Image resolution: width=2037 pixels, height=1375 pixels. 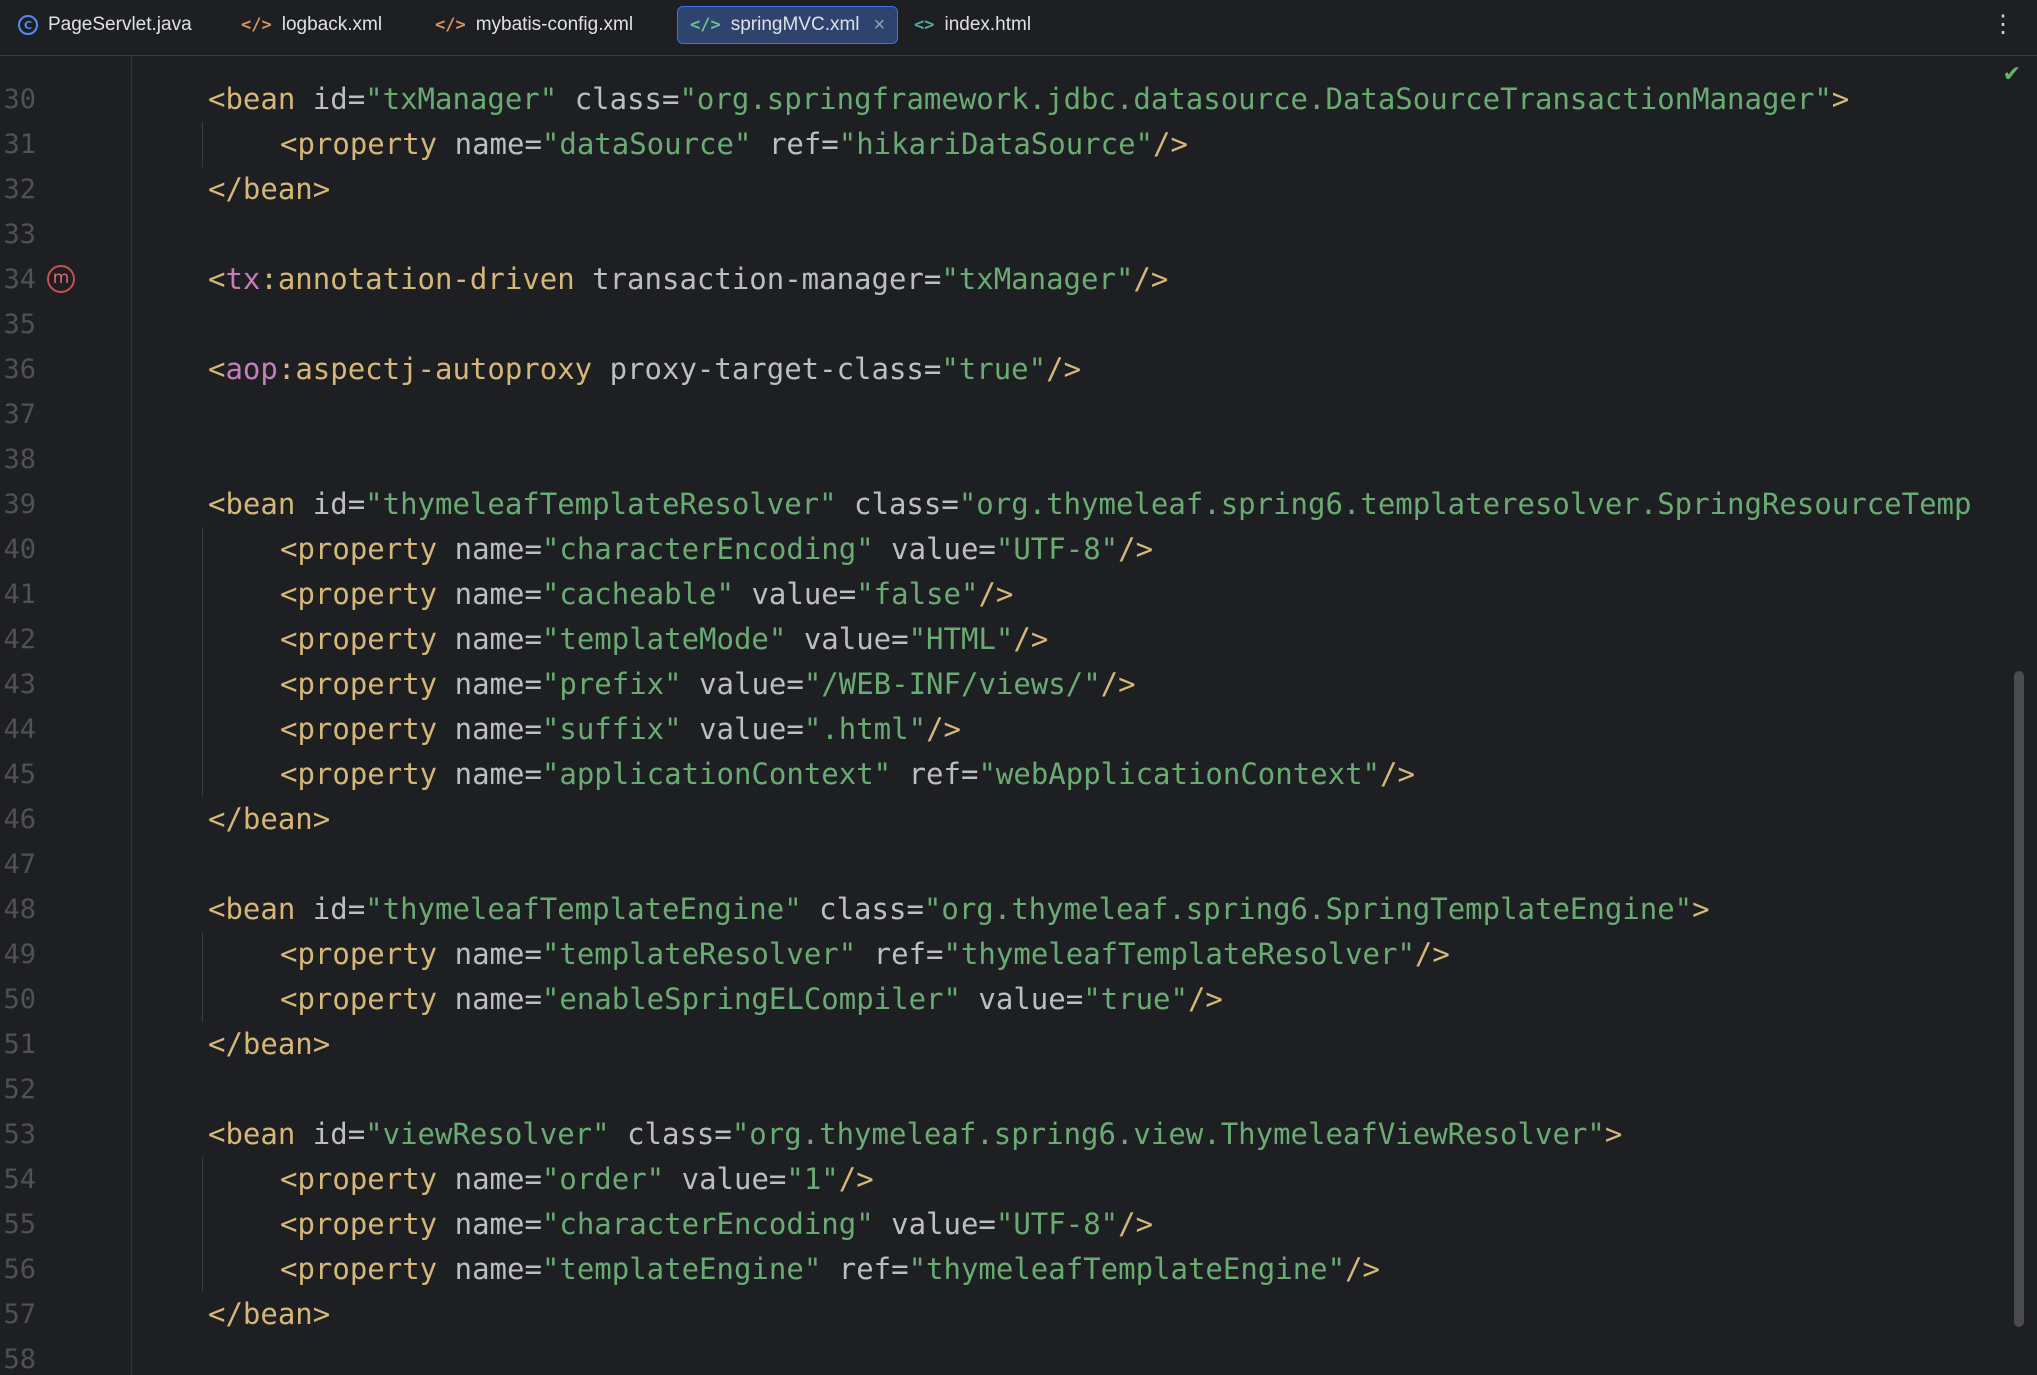 I want to click on code-token: ref=, so click(x=943, y=774).